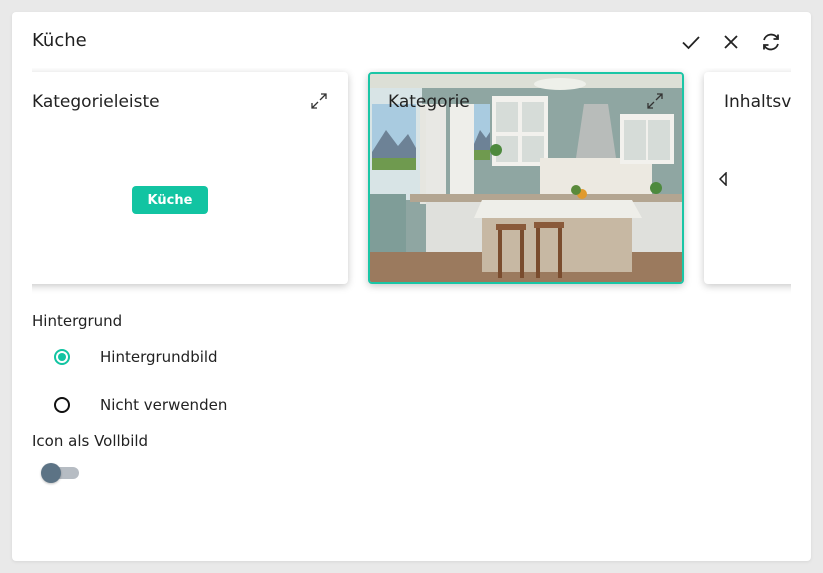  What do you see at coordinates (190, 178) in the screenshot?
I see `card-kategorieleiste: Kategorieleiste Küche` at bounding box center [190, 178].